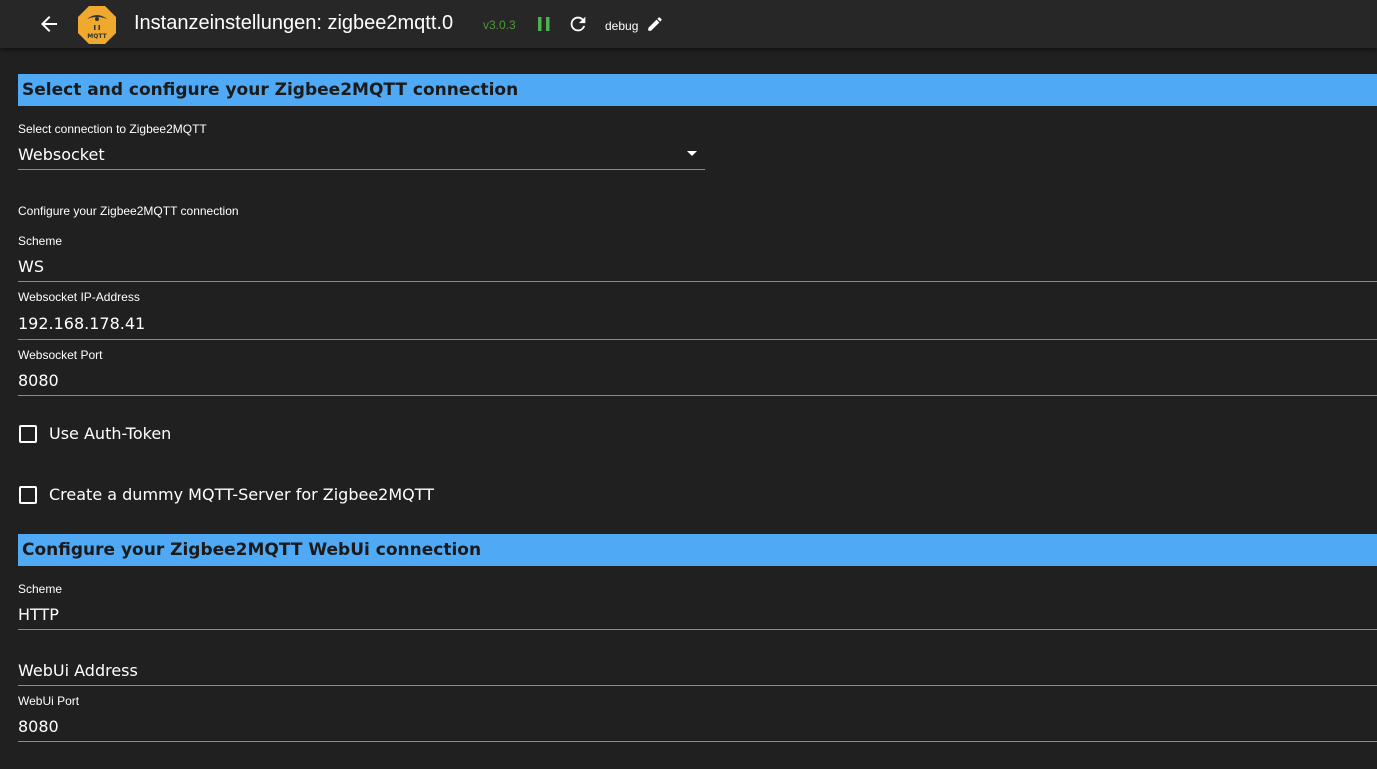 Image resolution: width=1377 pixels, height=769 pixels. Describe the element at coordinates (97, 36) in the screenshot. I see `logo-text: MQTT` at that location.